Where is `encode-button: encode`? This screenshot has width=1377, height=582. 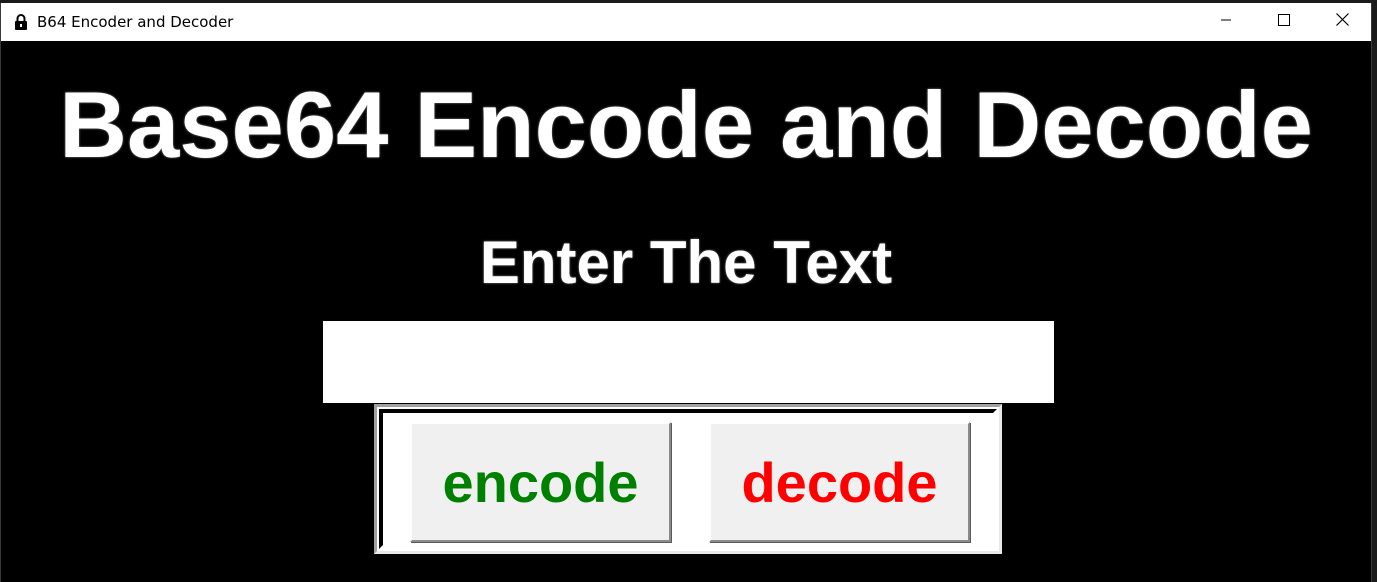
encode-button: encode is located at coordinates (540, 482).